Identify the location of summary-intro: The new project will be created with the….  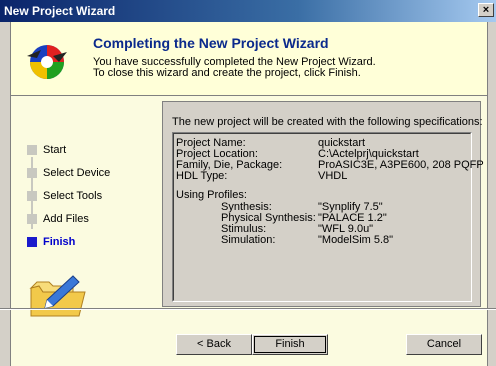
(327, 122).